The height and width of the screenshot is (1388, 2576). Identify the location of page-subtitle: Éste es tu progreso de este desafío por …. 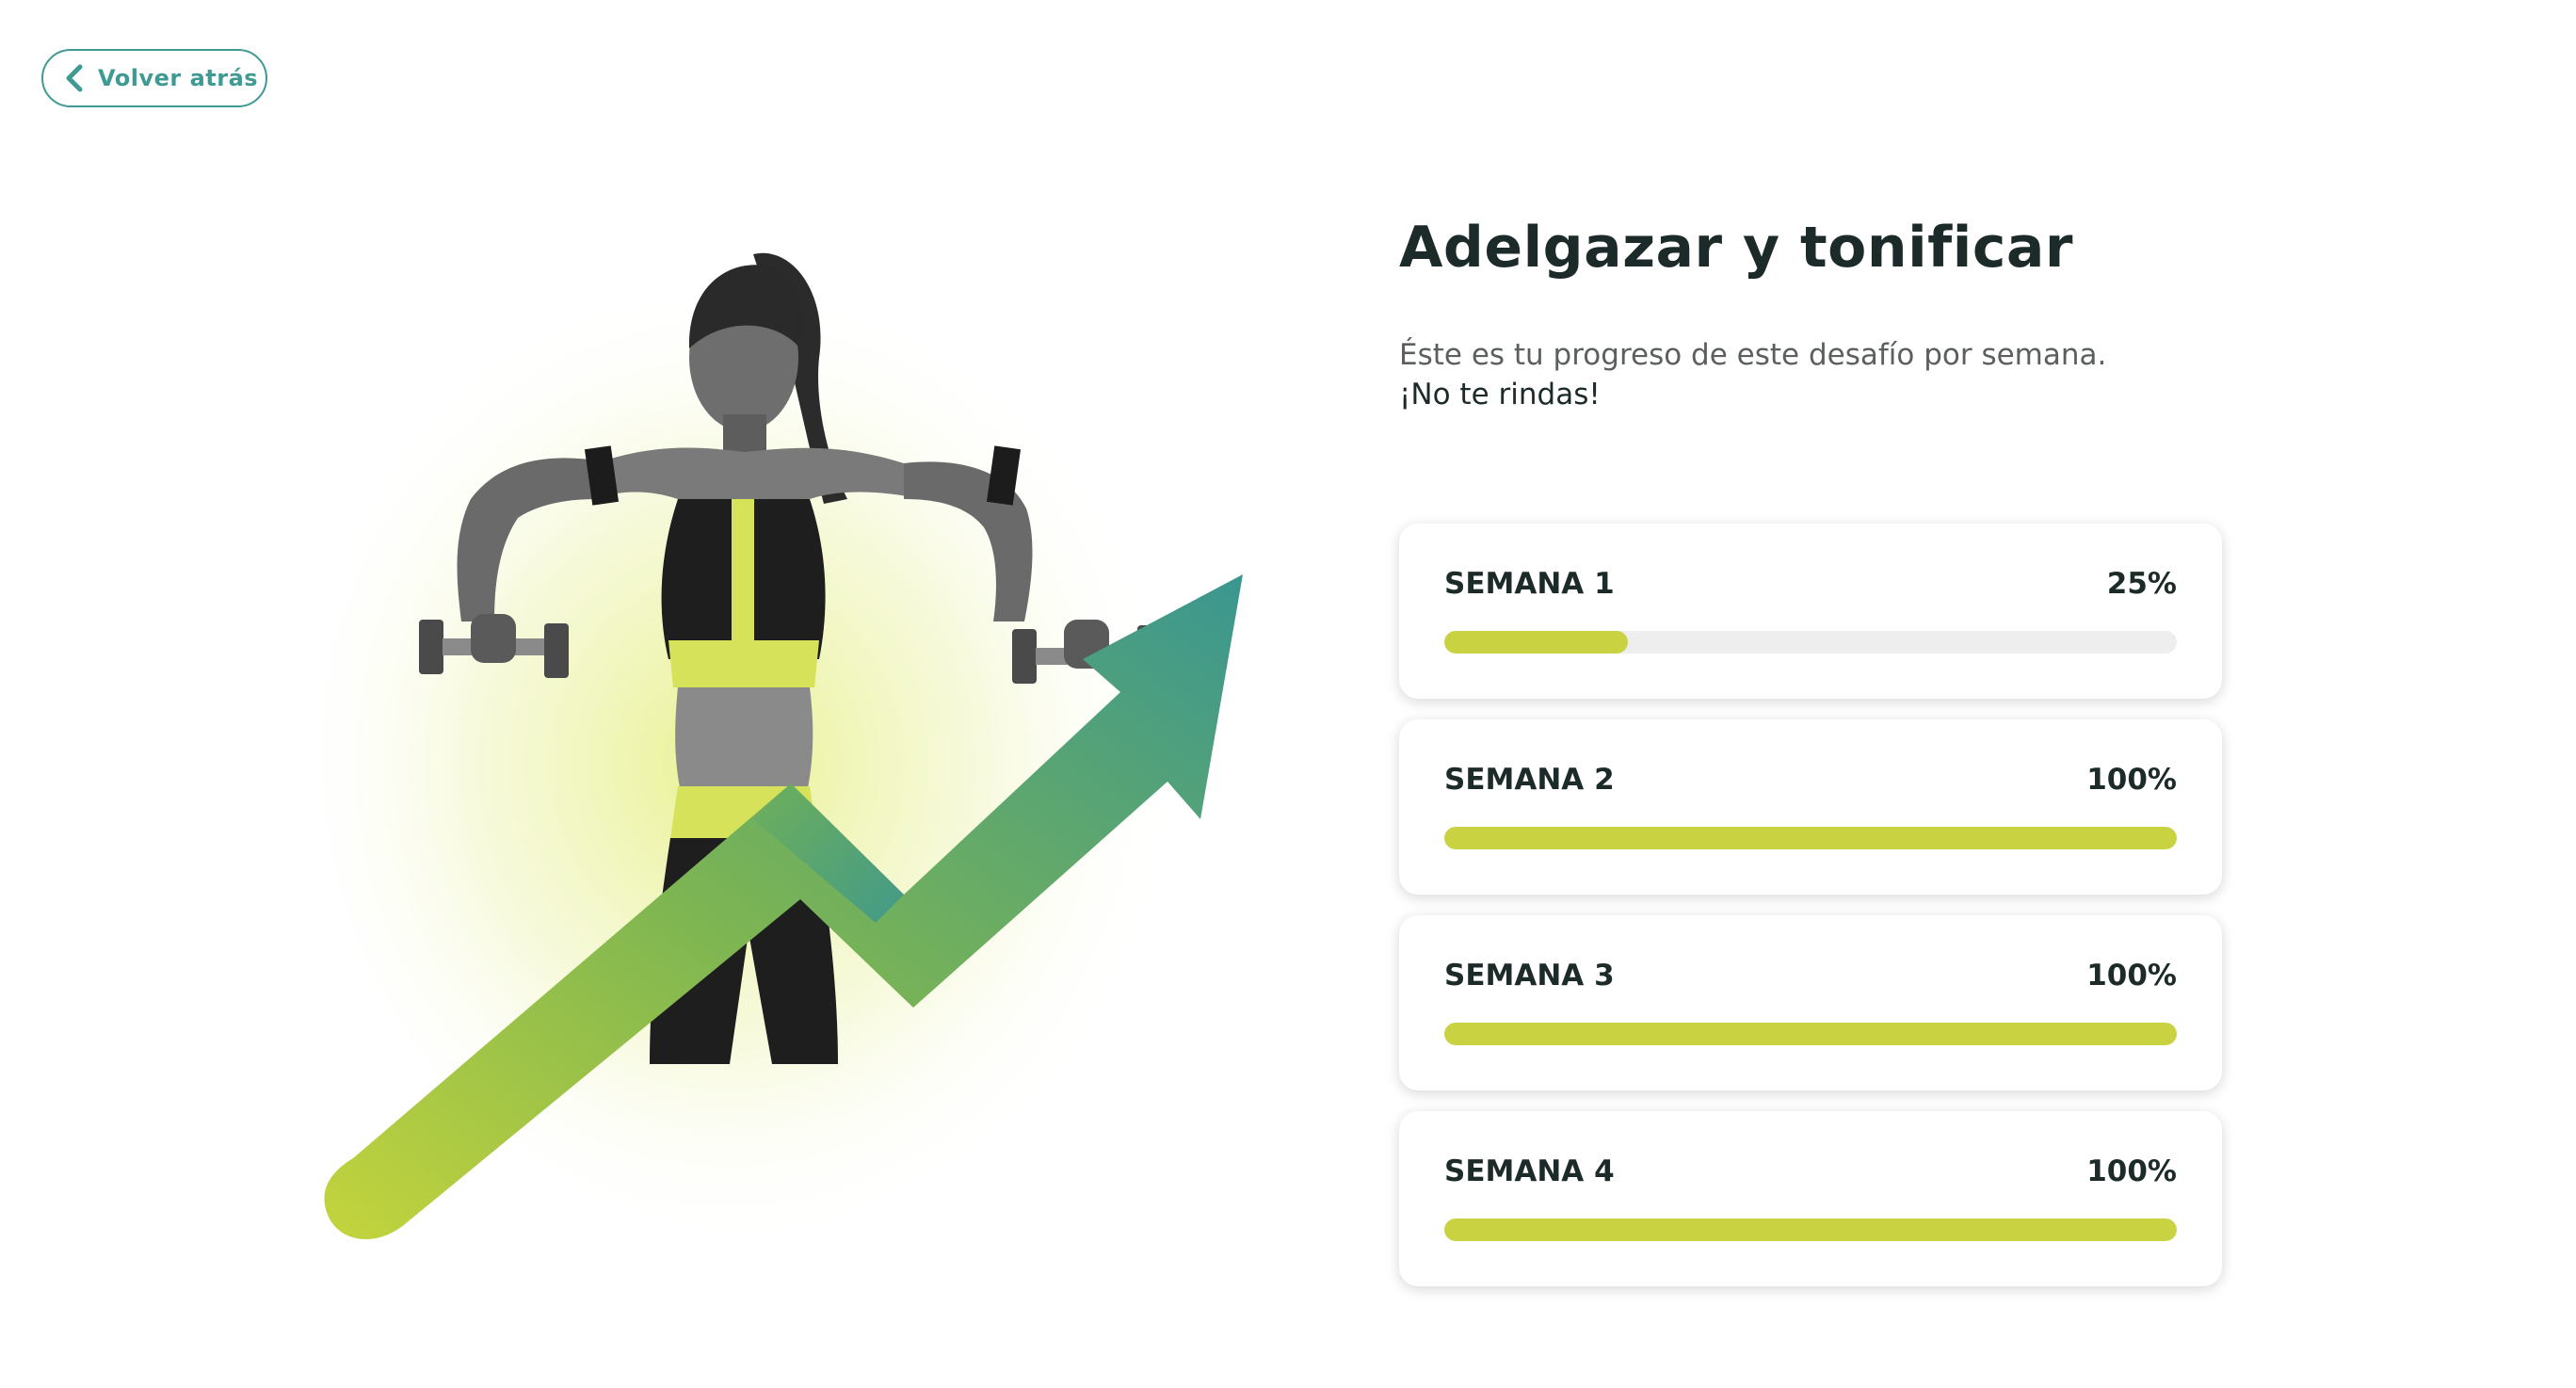
(1752, 375).